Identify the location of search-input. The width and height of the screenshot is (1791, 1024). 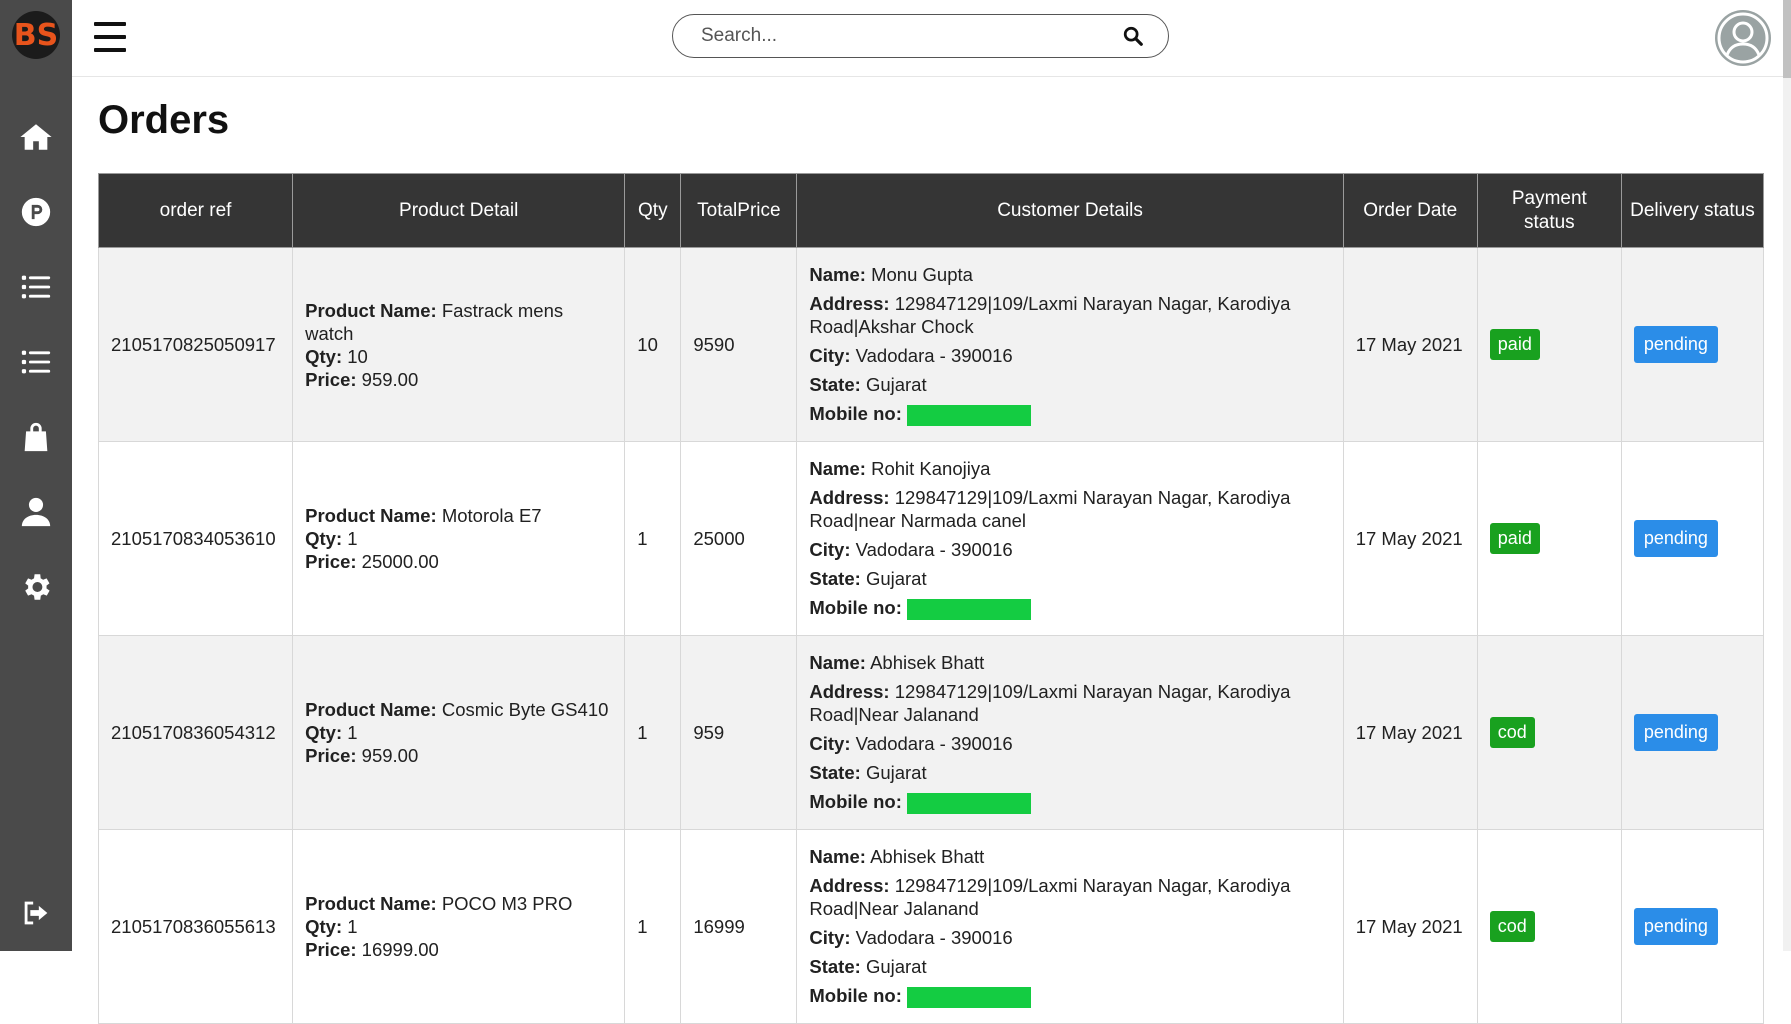
(901, 36).